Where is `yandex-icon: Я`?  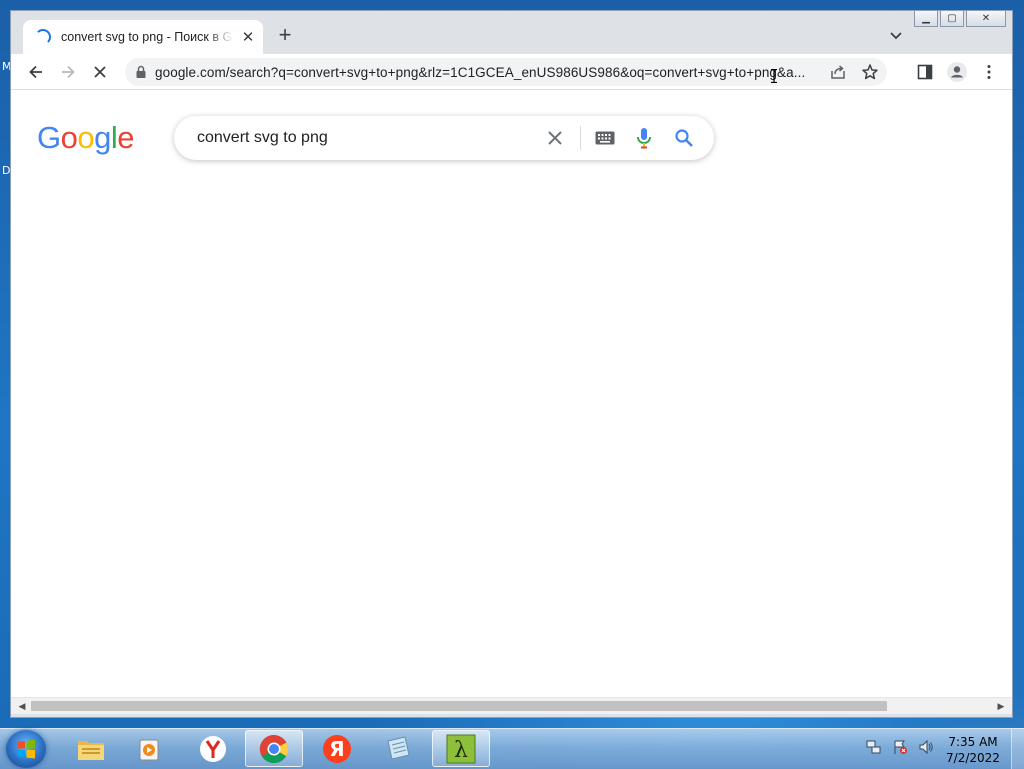 yandex-icon: Я is located at coordinates (337, 748).